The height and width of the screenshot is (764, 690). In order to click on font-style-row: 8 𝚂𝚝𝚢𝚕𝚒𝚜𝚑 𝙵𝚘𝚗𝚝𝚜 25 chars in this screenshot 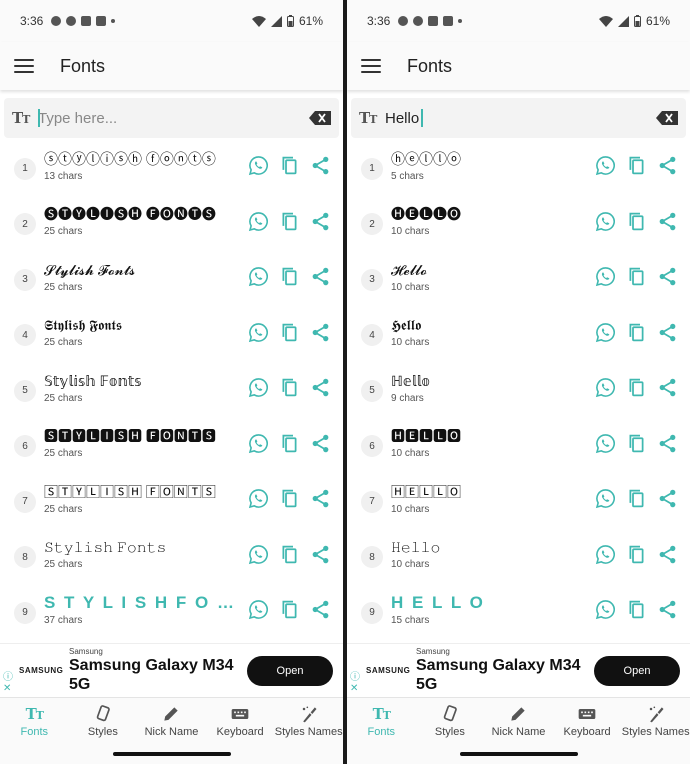, I will do `click(171, 555)`.